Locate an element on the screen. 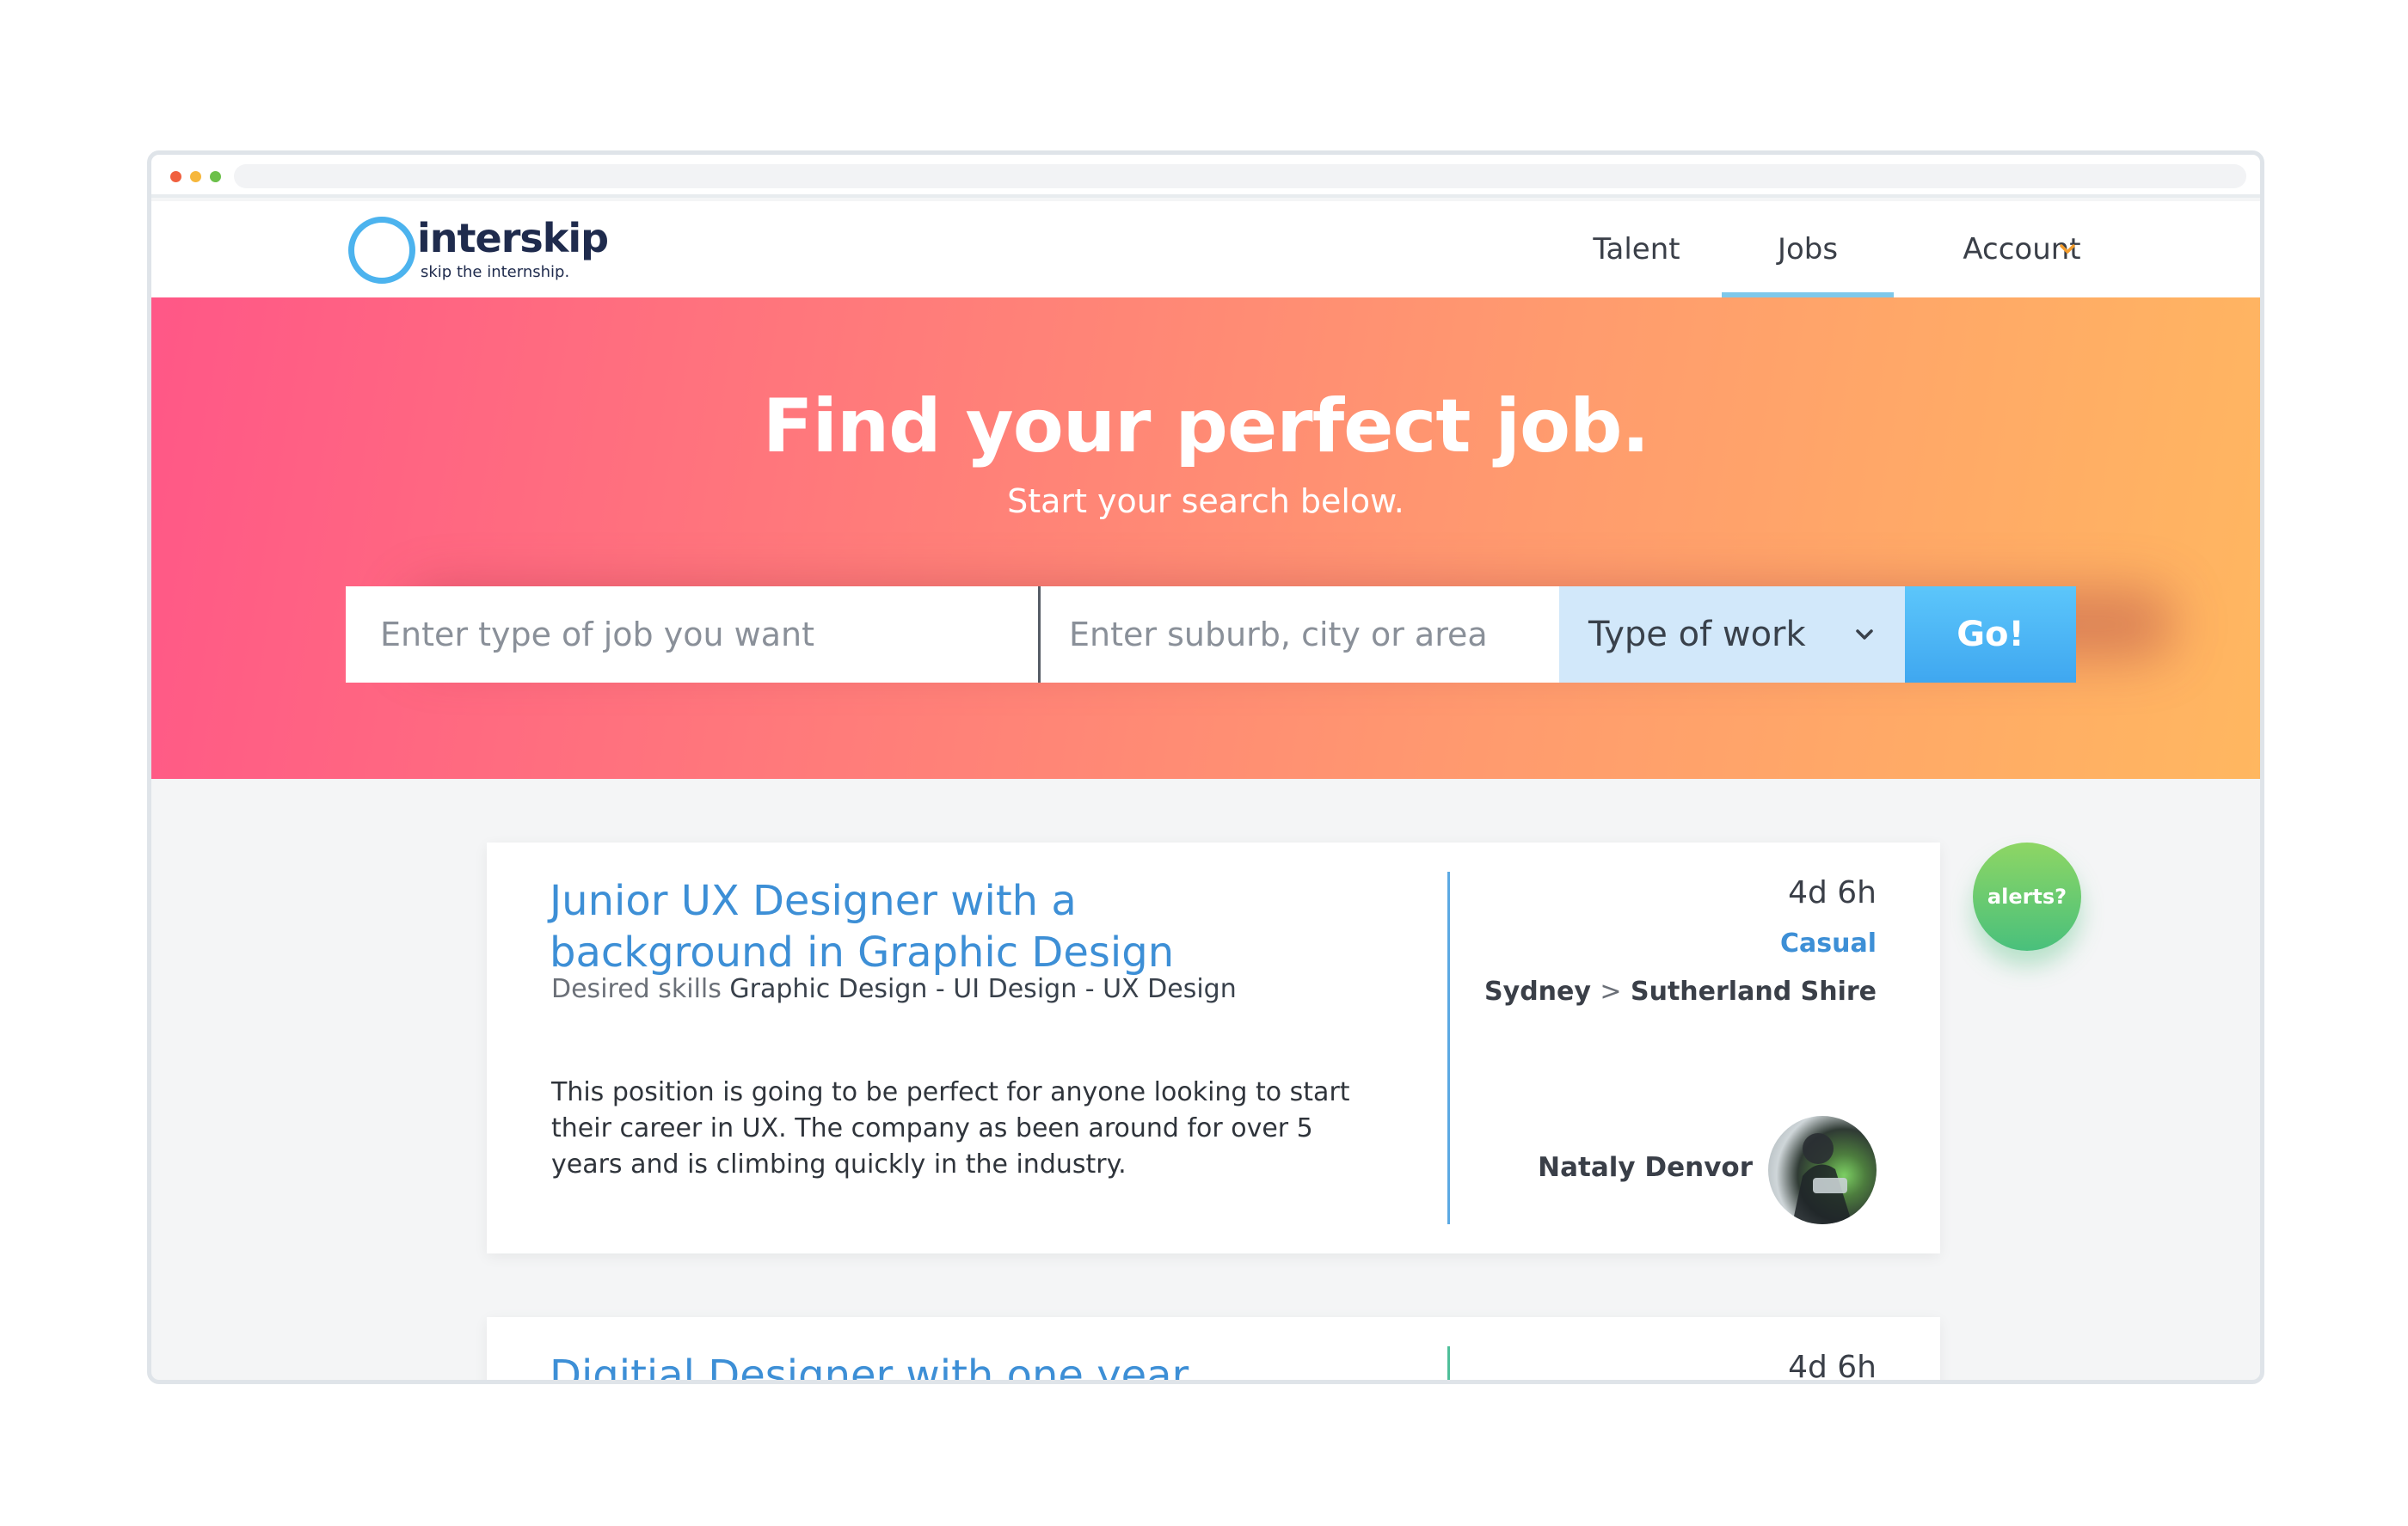  close-window-icon is located at coordinates (175, 177).